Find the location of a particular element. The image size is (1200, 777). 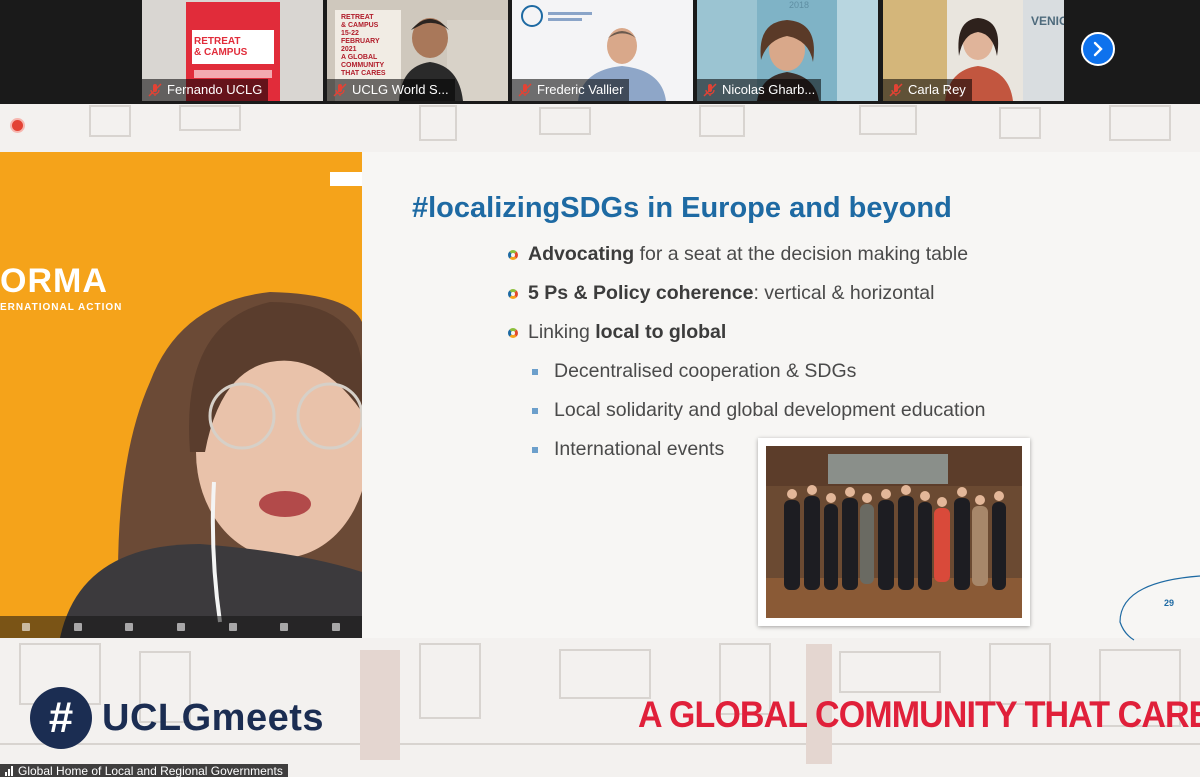

uclgmeets-logo: # UCLGmeets is located at coordinates (177, 718).